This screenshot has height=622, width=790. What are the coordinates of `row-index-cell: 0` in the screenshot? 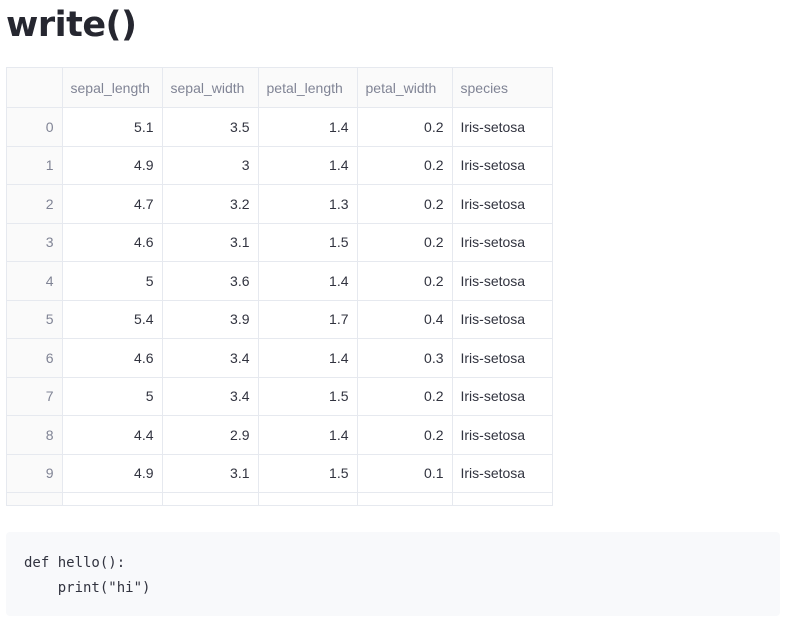 It's located at (35, 127).